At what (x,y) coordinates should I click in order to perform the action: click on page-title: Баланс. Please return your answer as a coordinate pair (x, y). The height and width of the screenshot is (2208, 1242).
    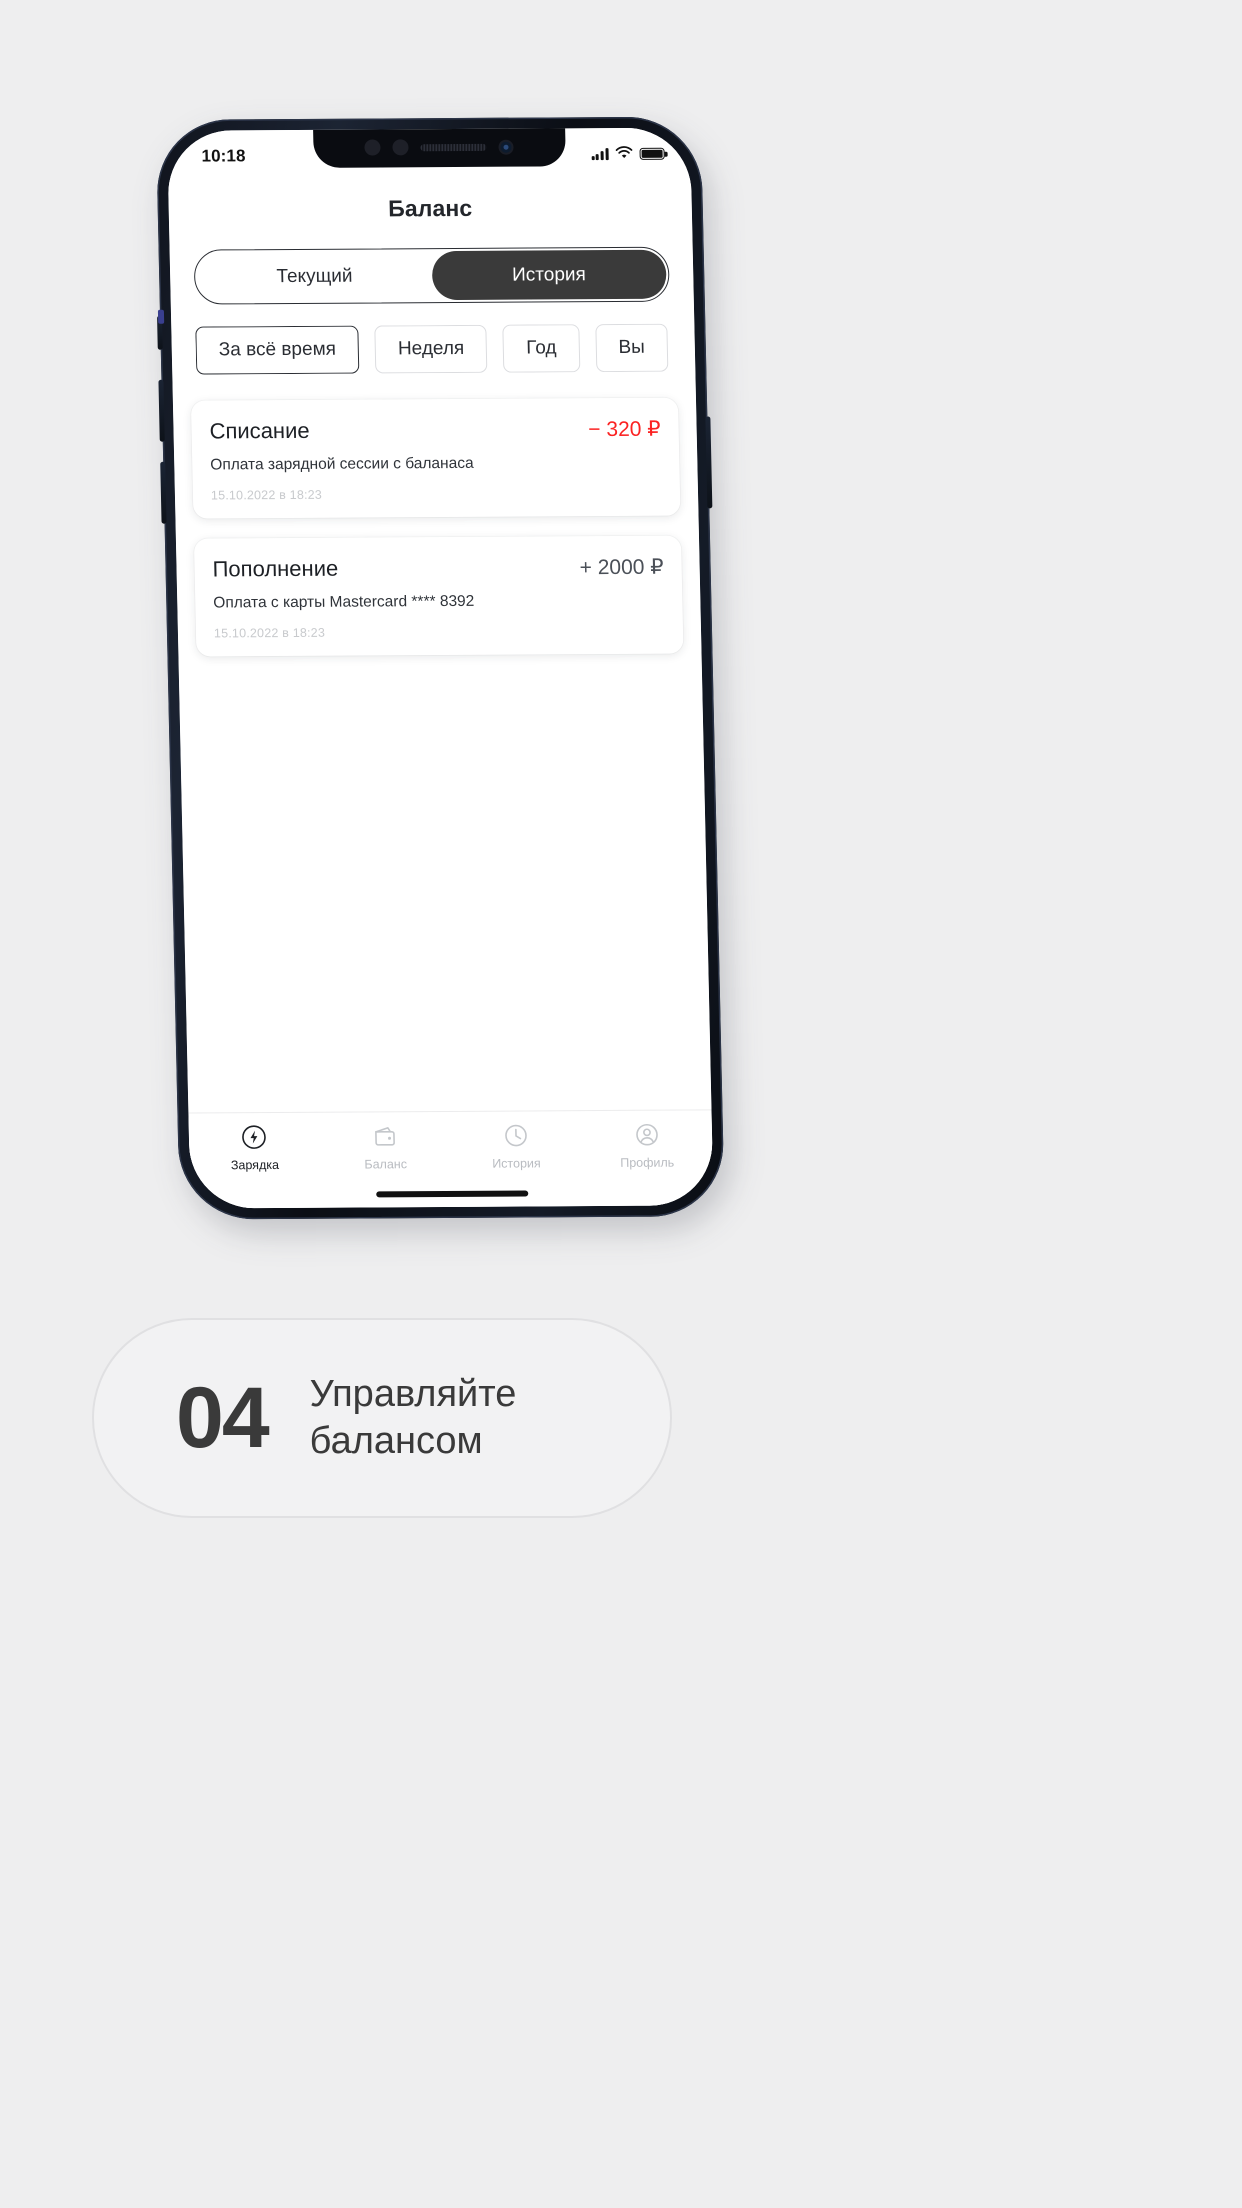
    Looking at the image, I should click on (430, 208).